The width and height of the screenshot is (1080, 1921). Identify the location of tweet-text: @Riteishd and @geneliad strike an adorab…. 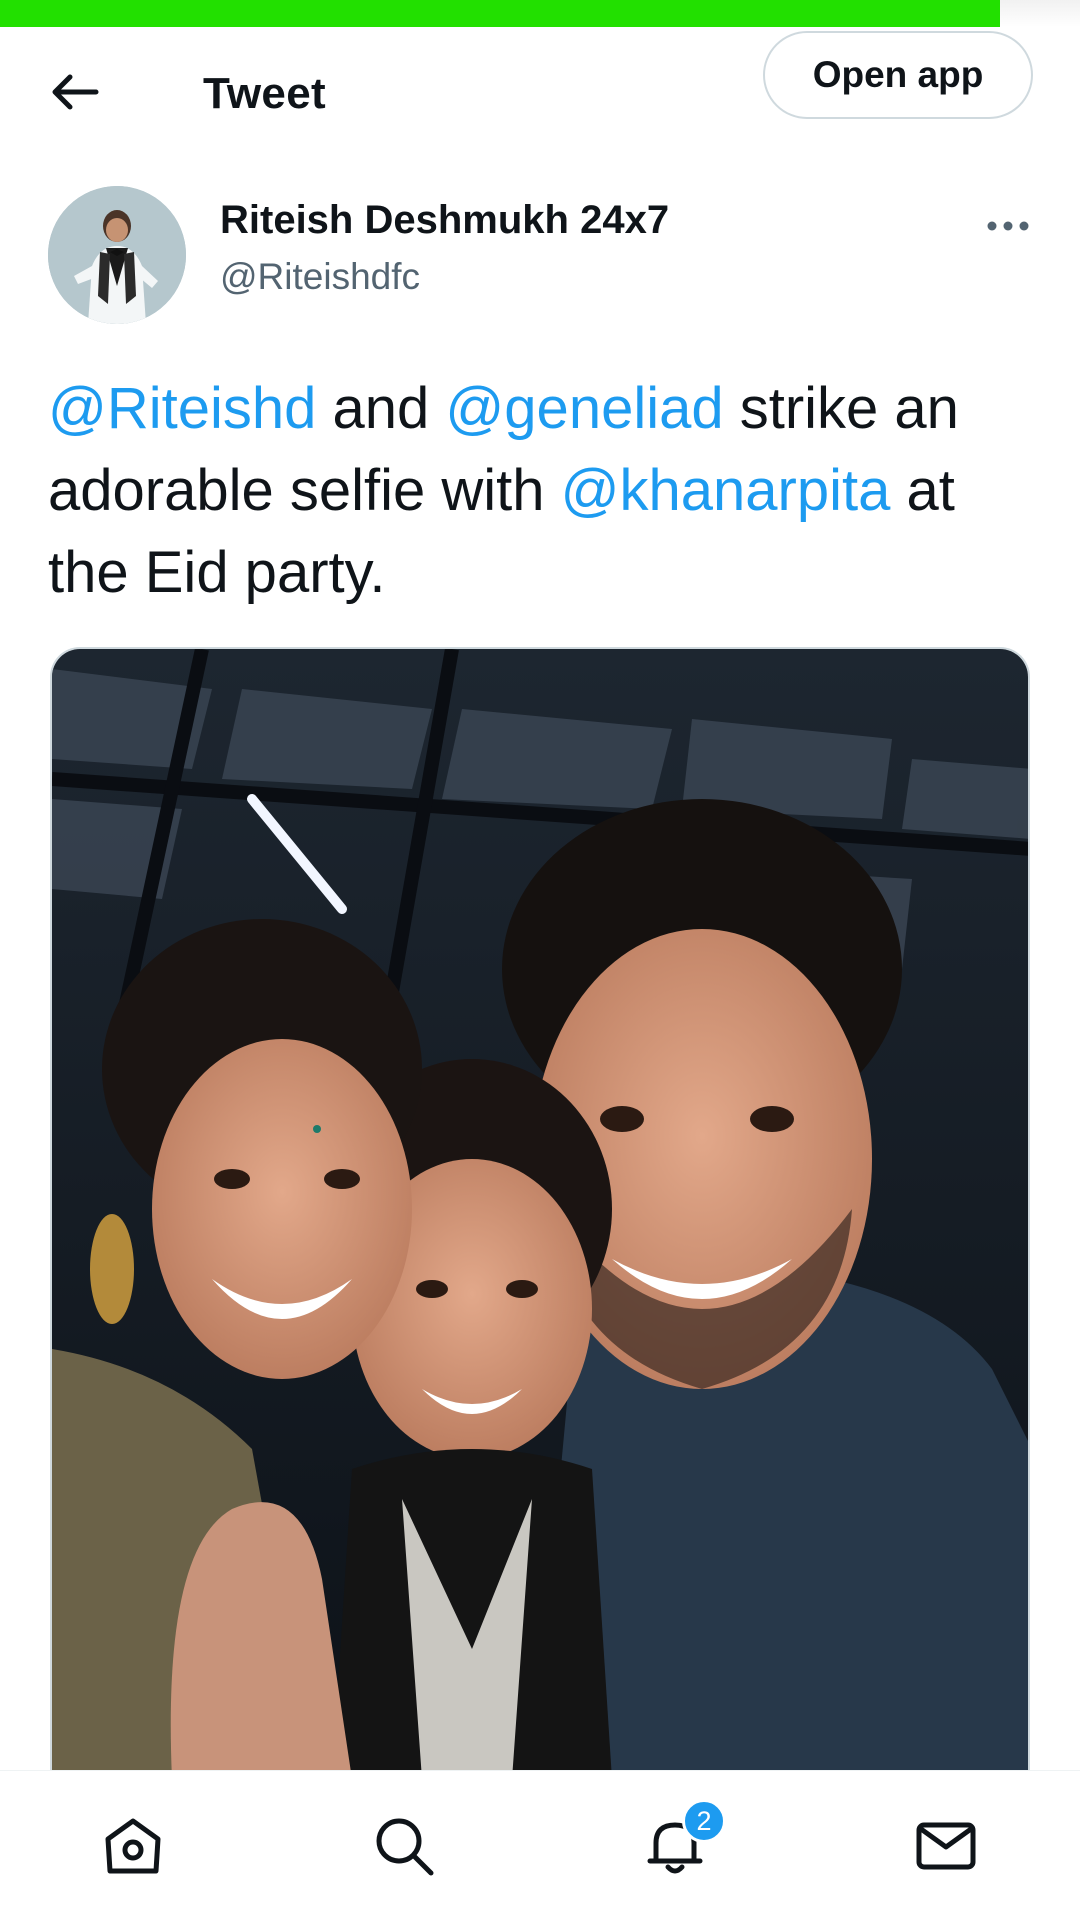
(503, 490).